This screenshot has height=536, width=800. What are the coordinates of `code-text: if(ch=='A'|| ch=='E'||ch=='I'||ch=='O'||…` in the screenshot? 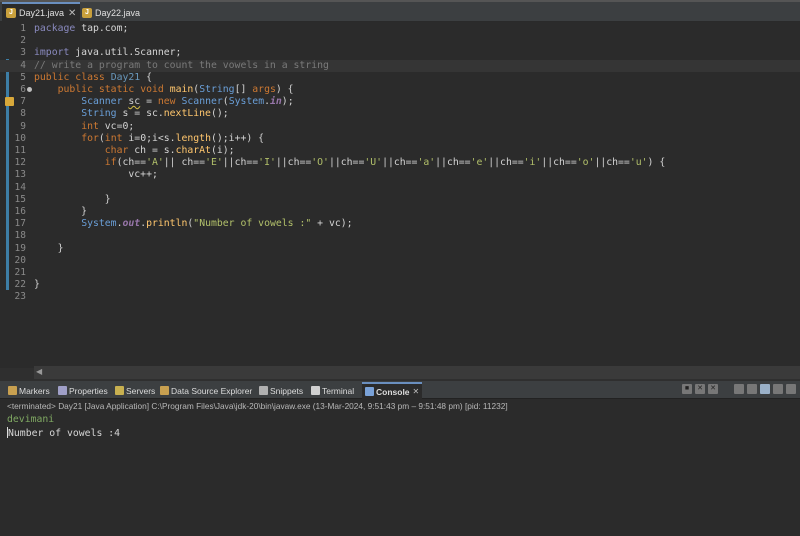 It's located at (385, 163).